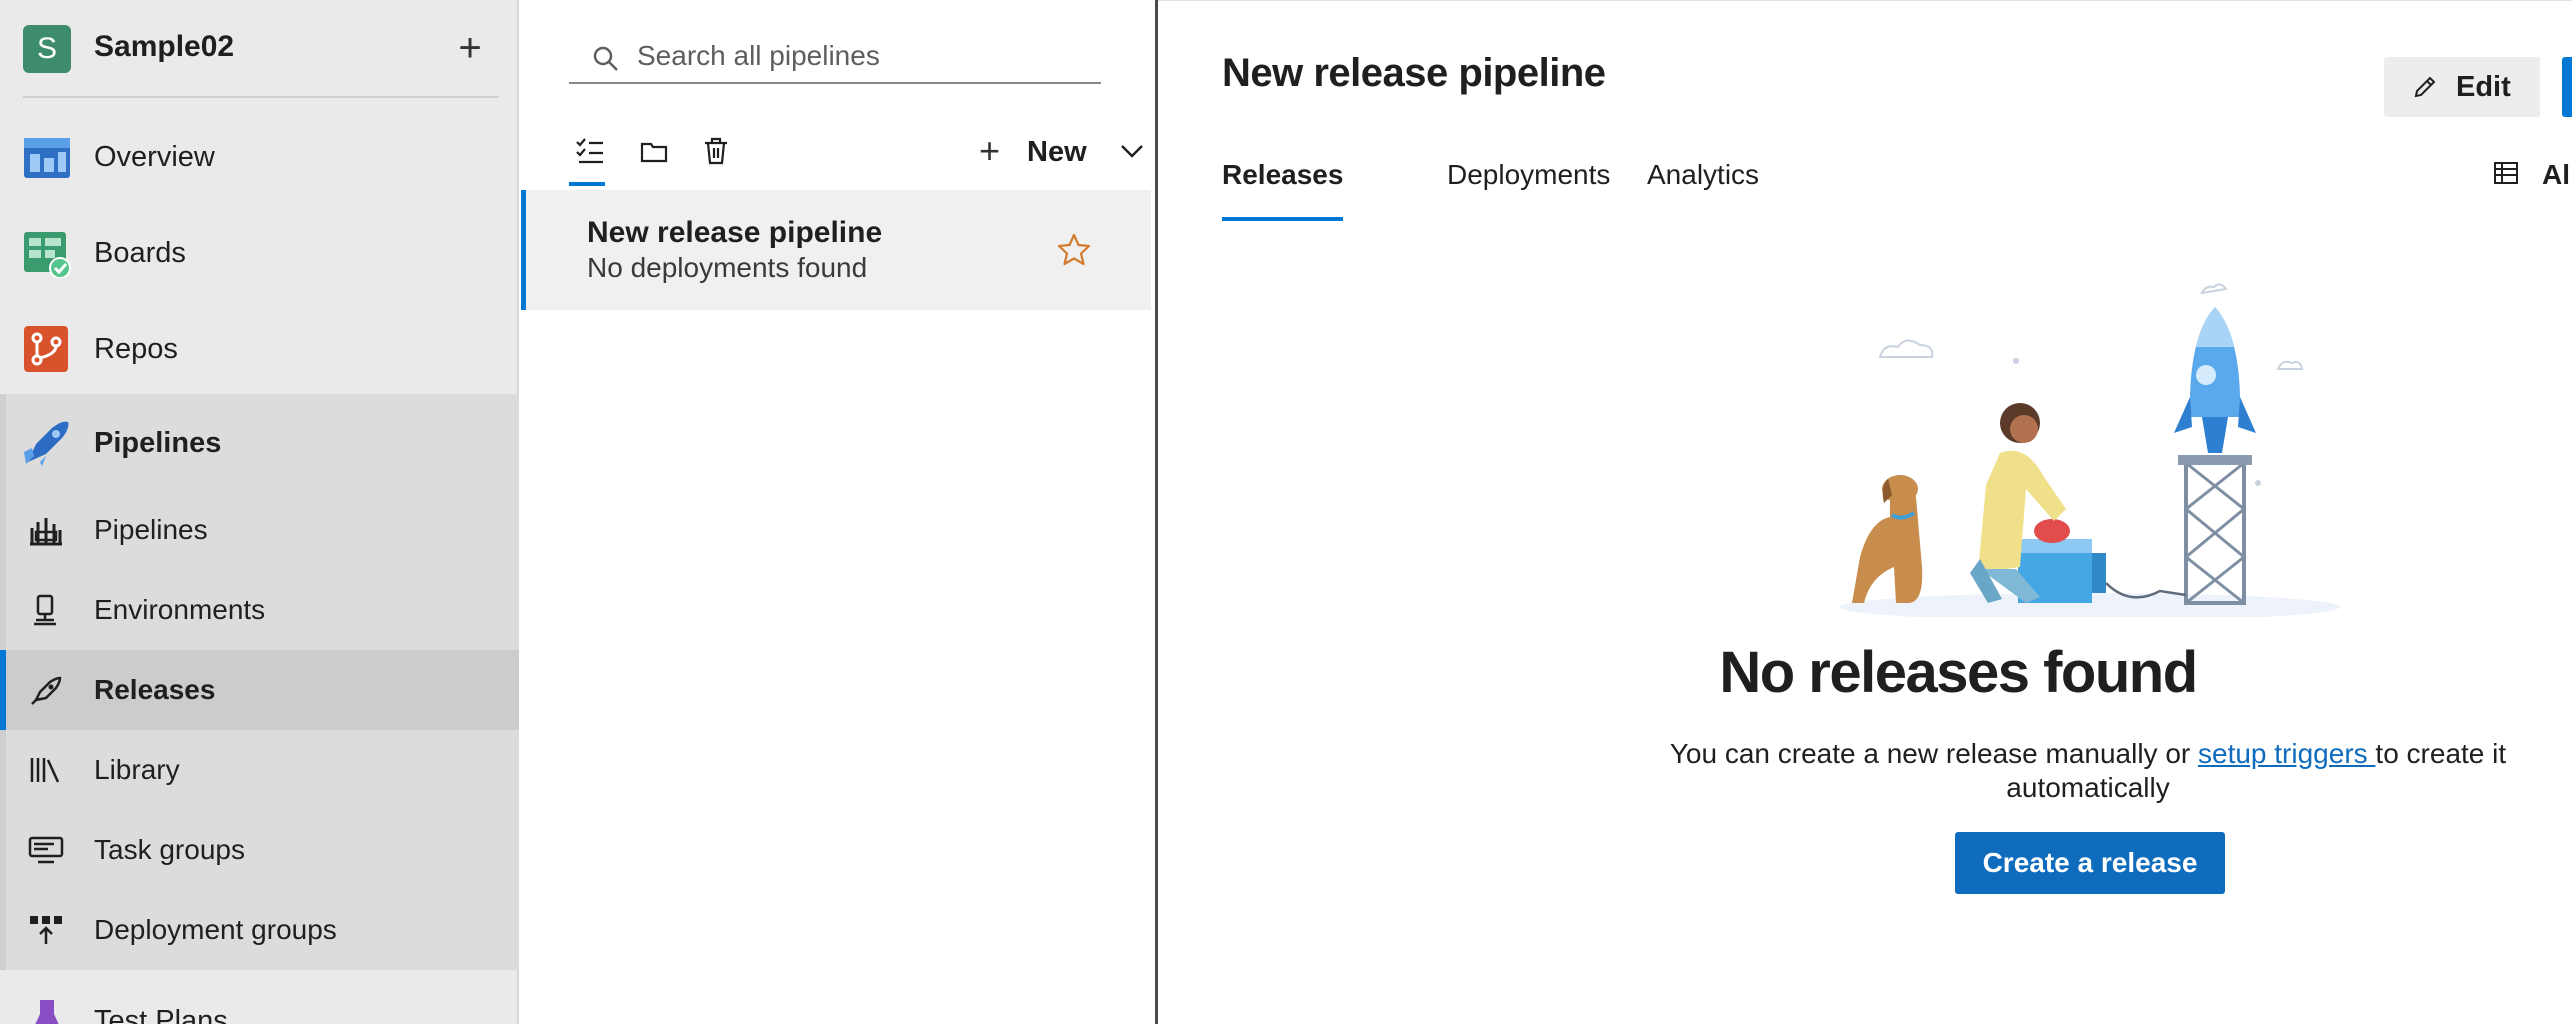 Image resolution: width=2572 pixels, height=1024 pixels. What do you see at coordinates (259, 690) in the screenshot?
I see `sidebar-item-releases: Releases` at bounding box center [259, 690].